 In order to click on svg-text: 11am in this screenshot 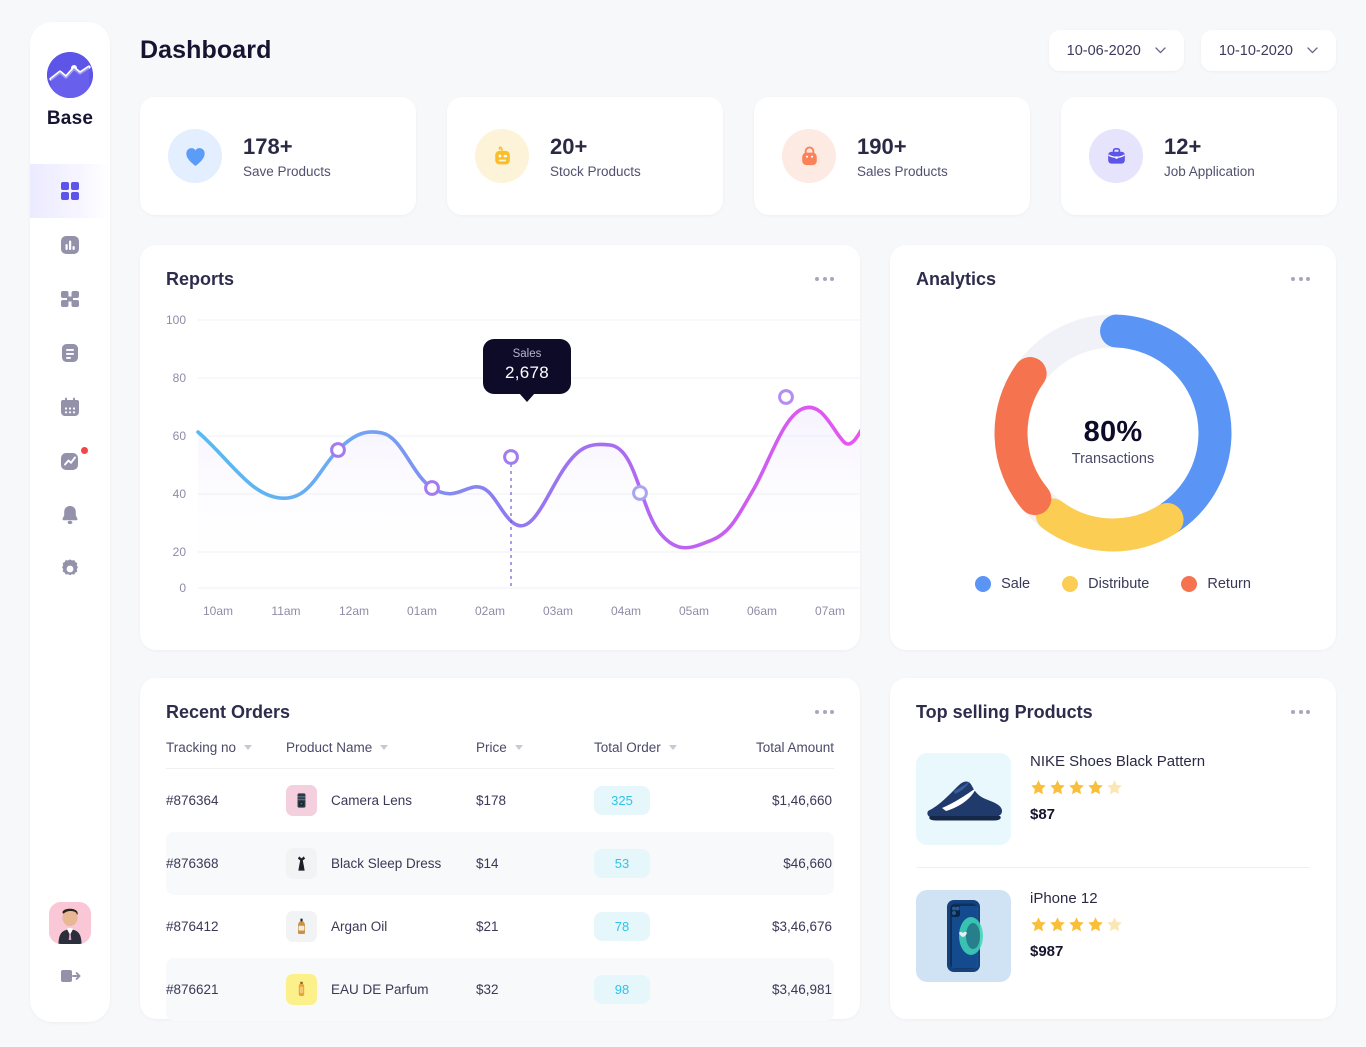, I will do `click(285, 611)`.